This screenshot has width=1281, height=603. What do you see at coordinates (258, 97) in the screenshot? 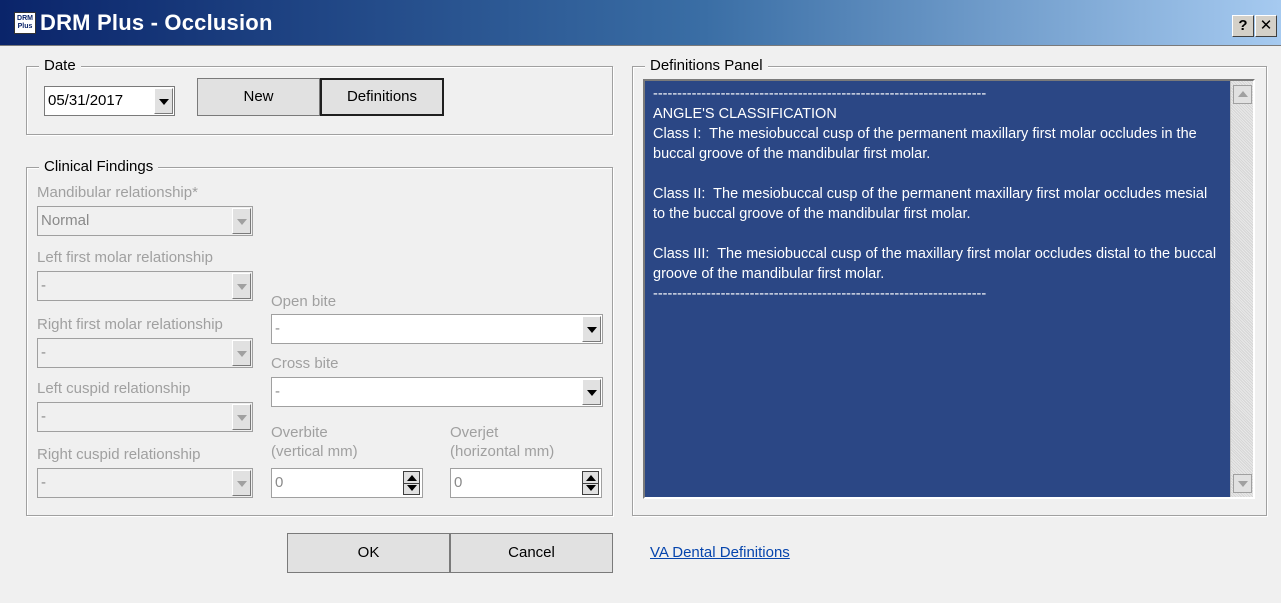
I see `new-button: New` at bounding box center [258, 97].